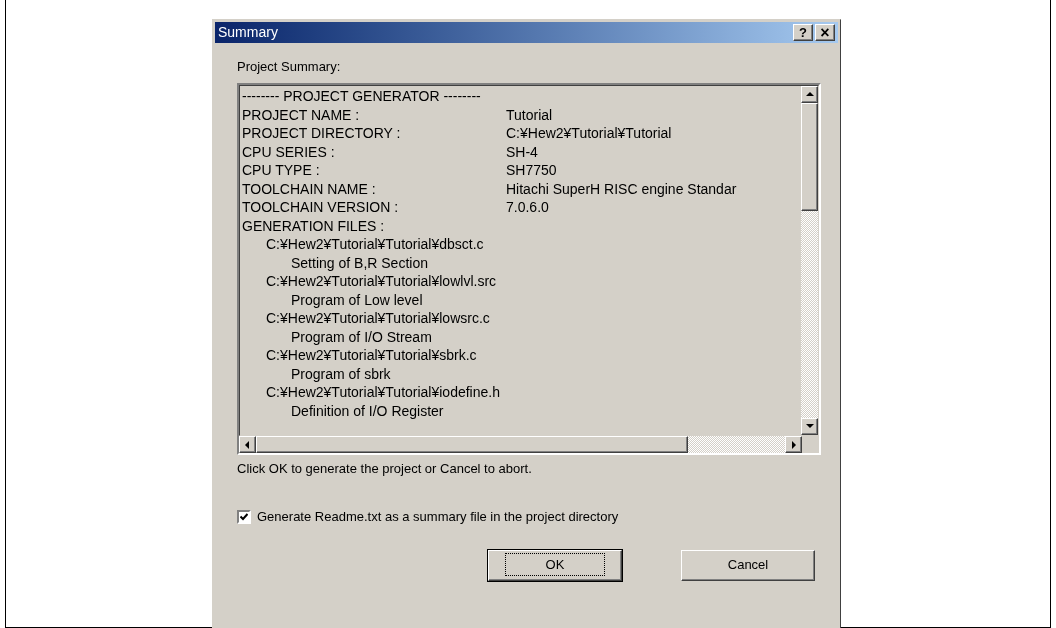 The image size is (1056, 628). I want to click on field-label: PROJECT DIRECTORY :, so click(322, 133).